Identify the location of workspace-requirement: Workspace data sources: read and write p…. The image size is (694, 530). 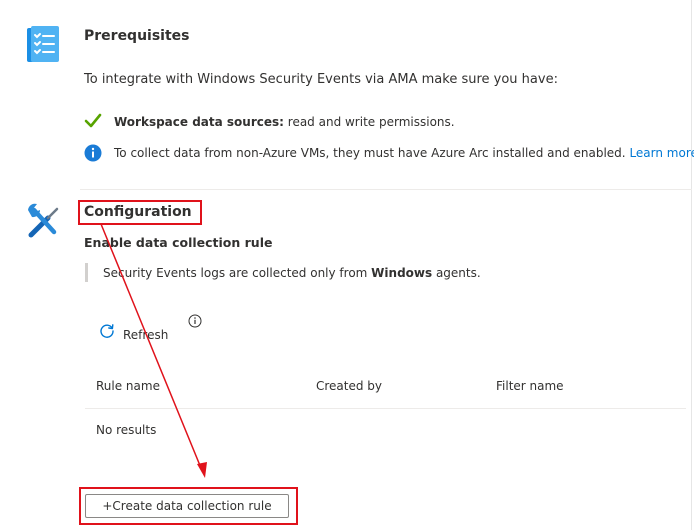
(284, 122).